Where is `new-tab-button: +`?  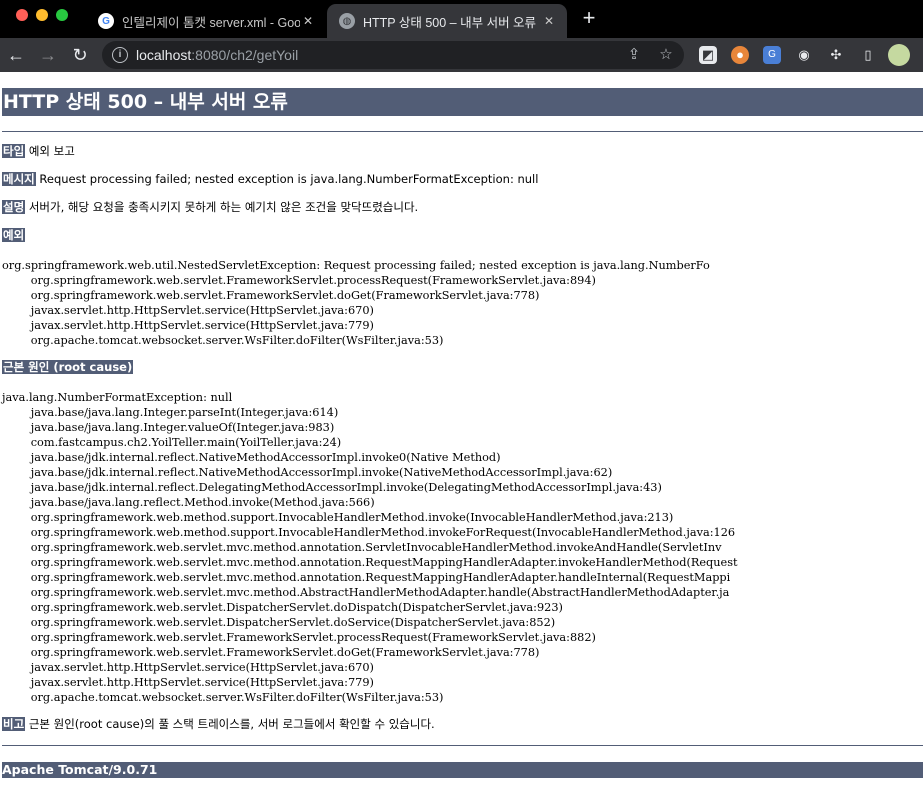 new-tab-button: + is located at coordinates (589, 18).